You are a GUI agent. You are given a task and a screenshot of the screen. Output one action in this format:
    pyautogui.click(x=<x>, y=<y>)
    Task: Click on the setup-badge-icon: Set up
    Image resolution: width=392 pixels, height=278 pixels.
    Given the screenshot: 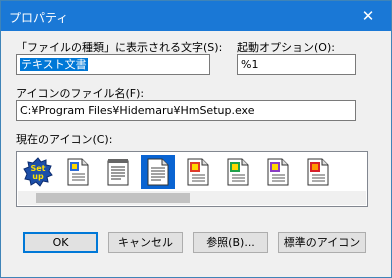 What is the action you would take?
    pyautogui.click(x=38, y=172)
    